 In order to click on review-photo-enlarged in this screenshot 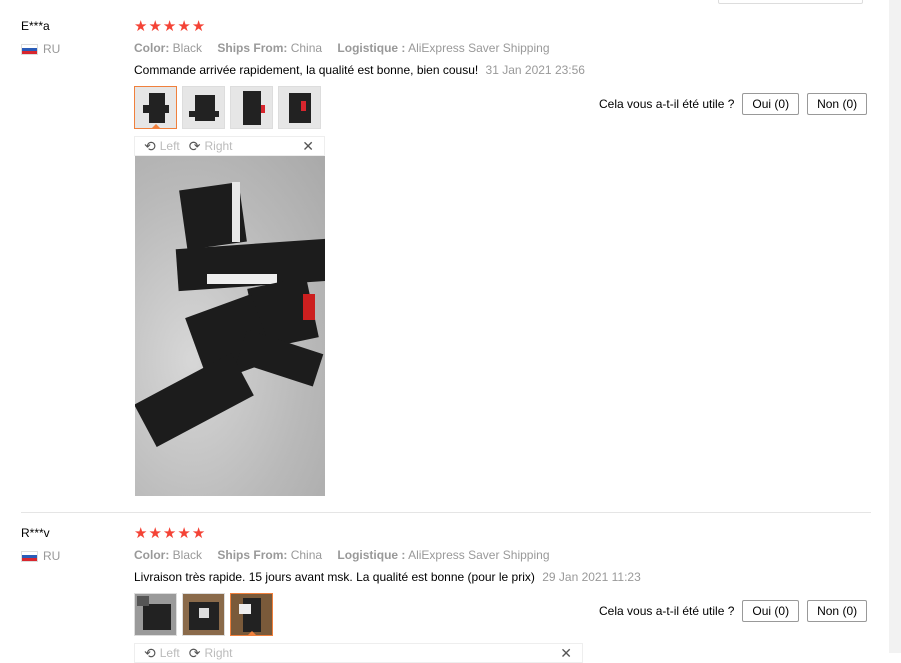, I will do `click(230, 326)`.